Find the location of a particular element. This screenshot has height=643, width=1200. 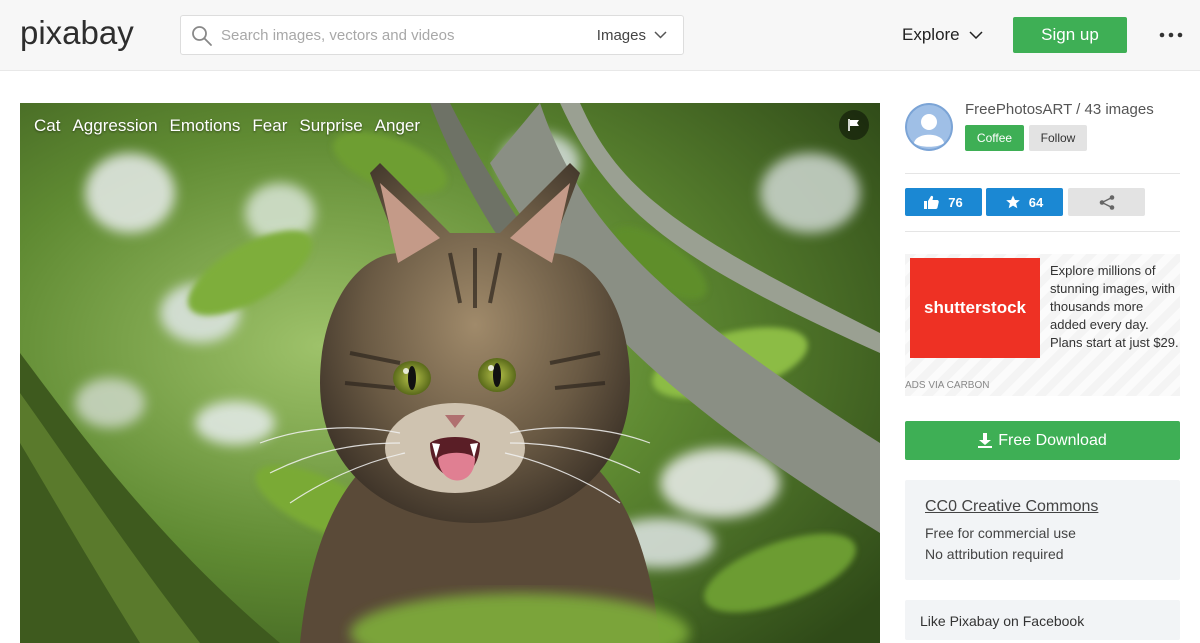

tag-aggression: Aggression is located at coordinates (114, 126).